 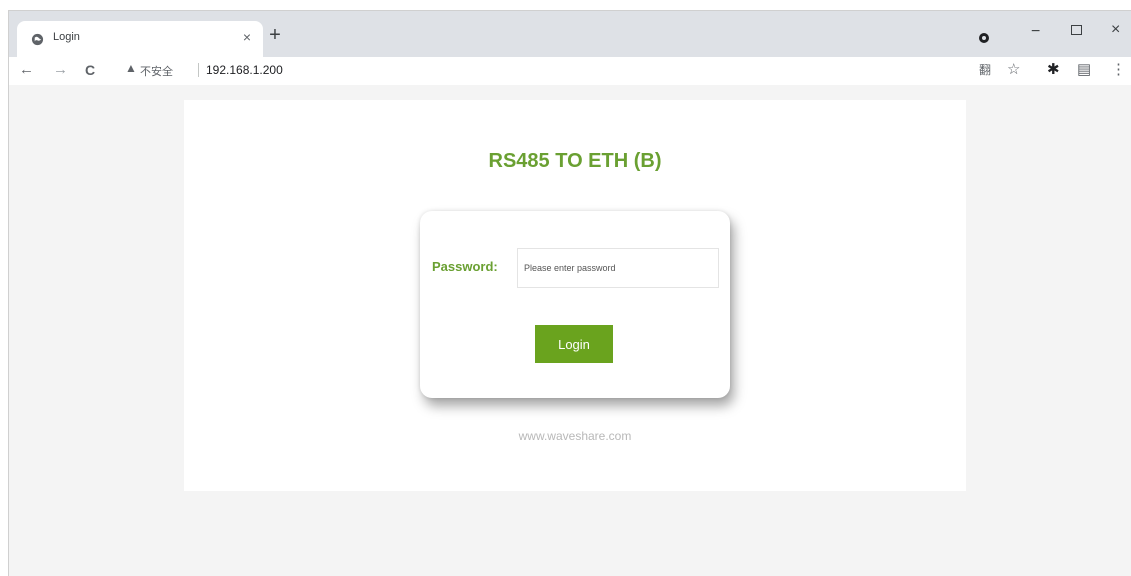 I want to click on security-label: 不安全, so click(x=156, y=71).